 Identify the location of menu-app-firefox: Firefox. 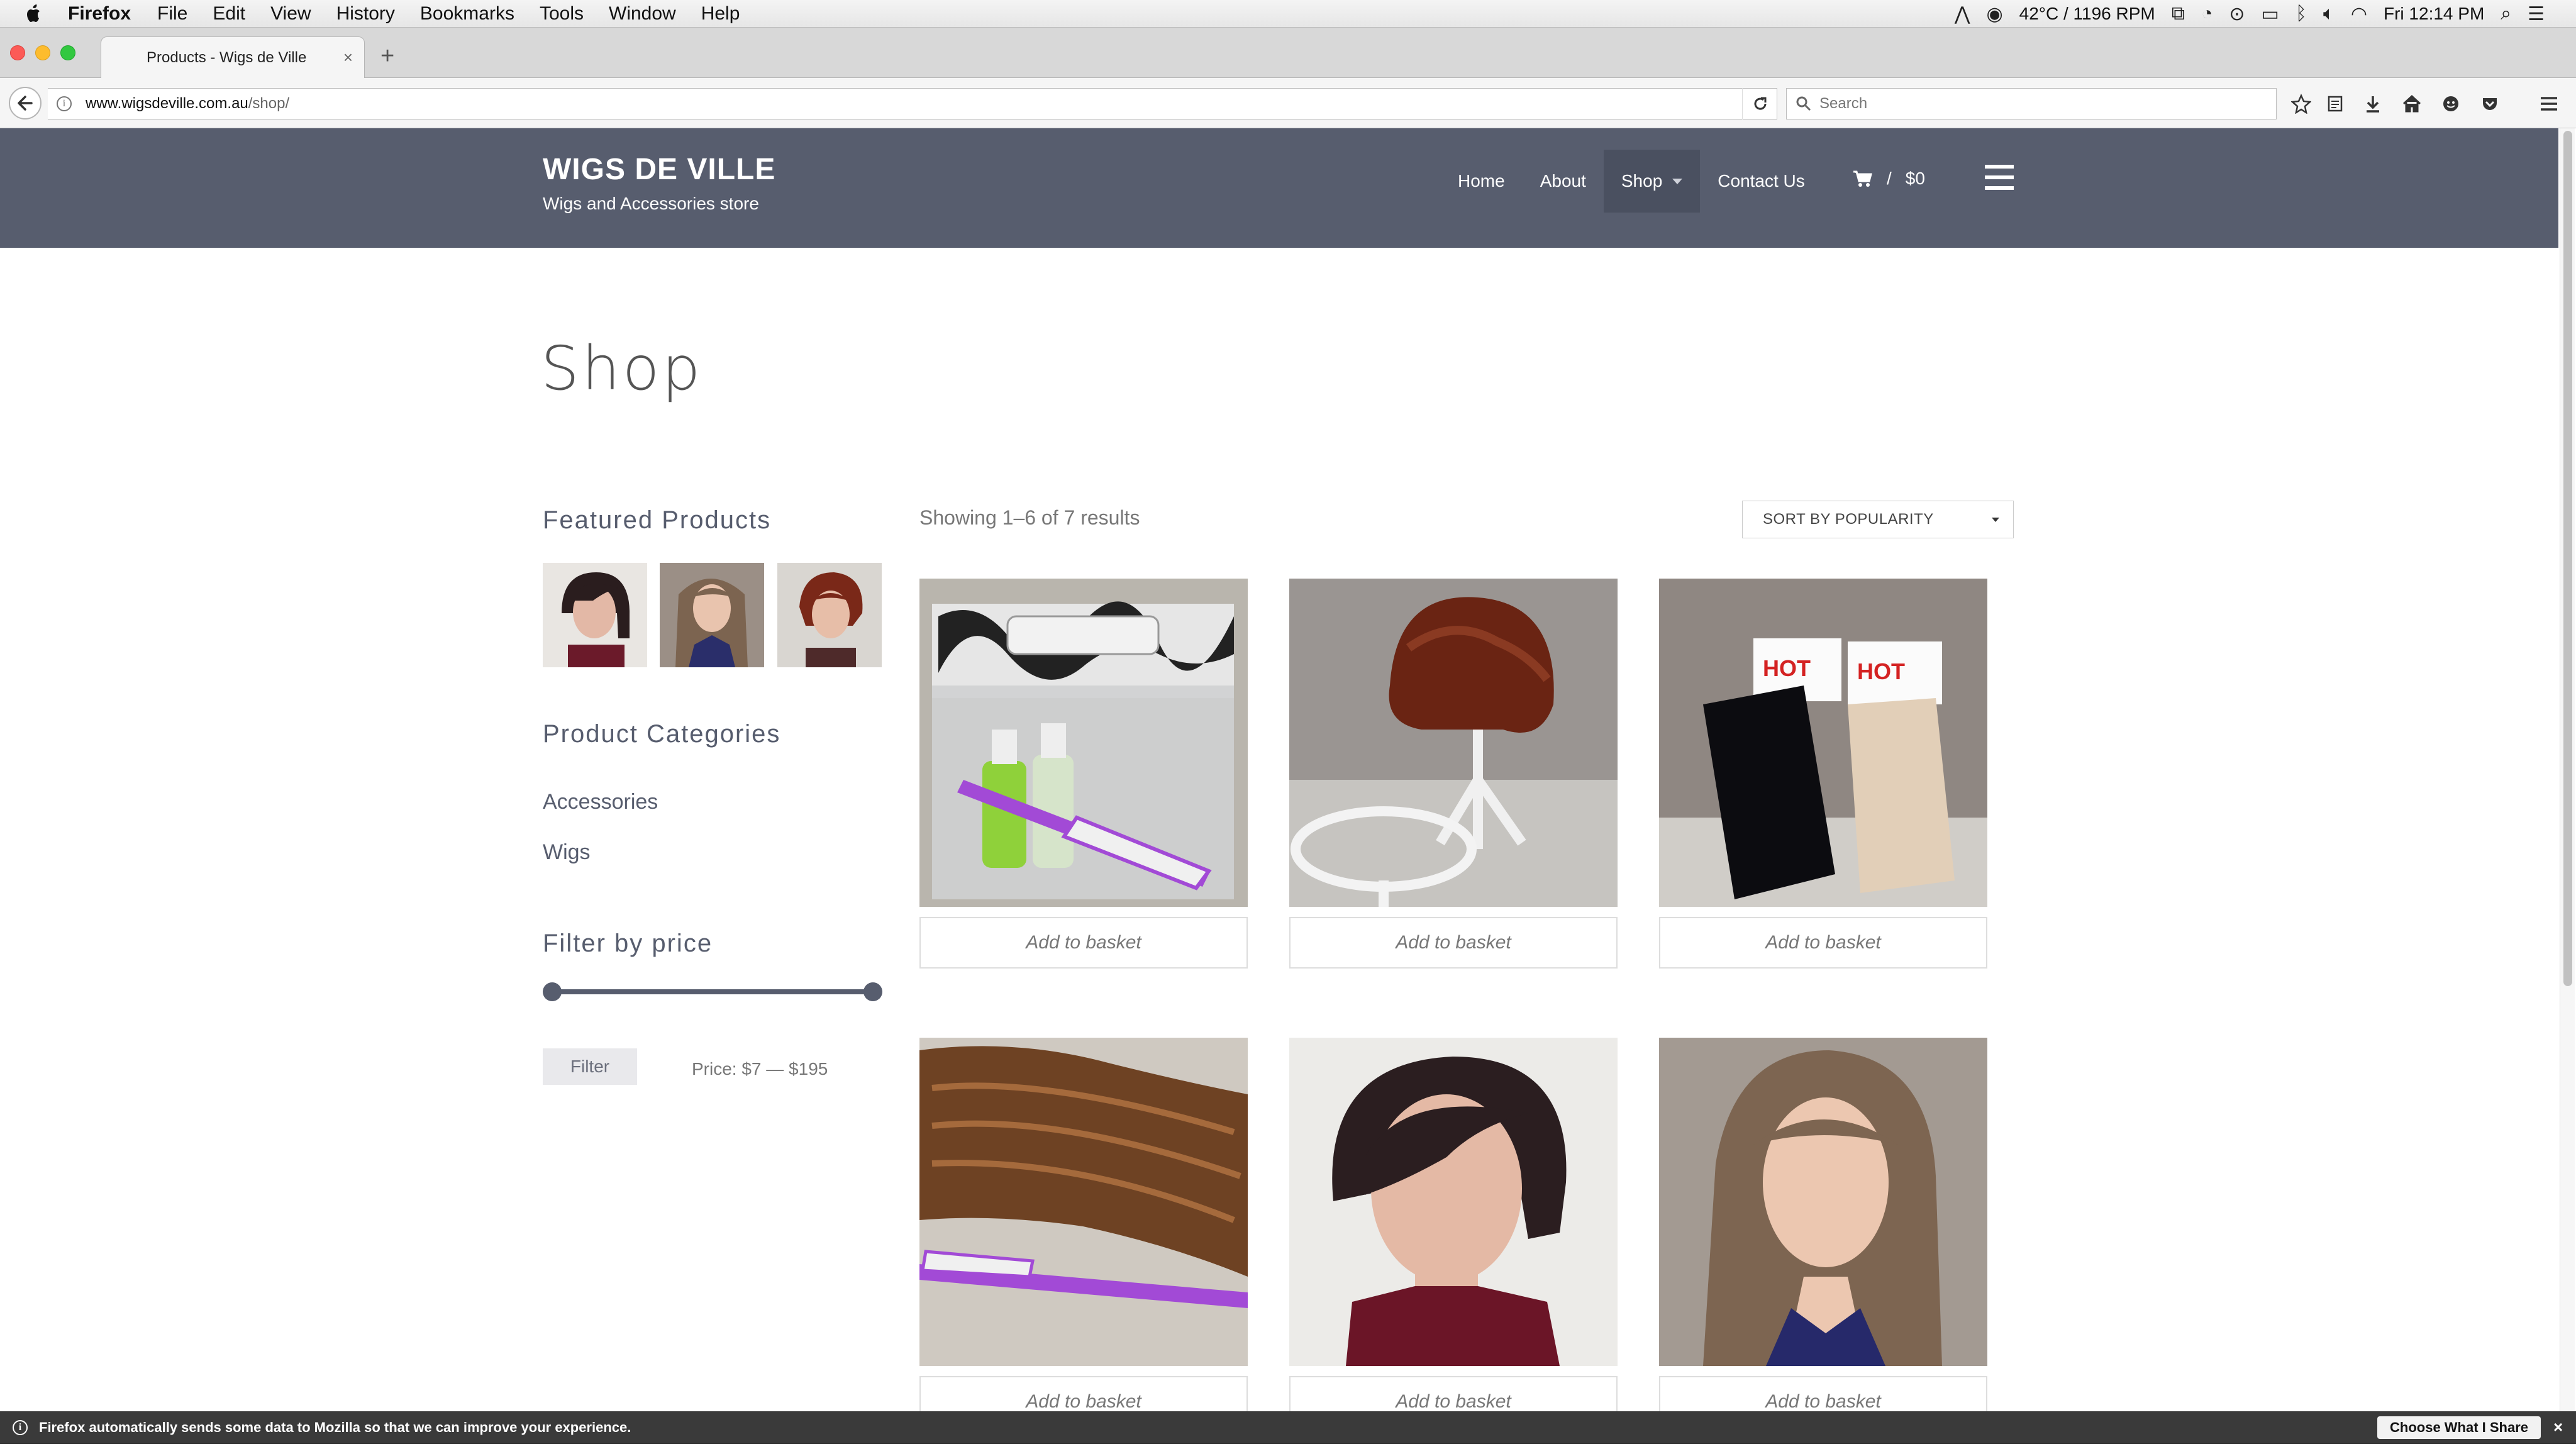
(99, 14).